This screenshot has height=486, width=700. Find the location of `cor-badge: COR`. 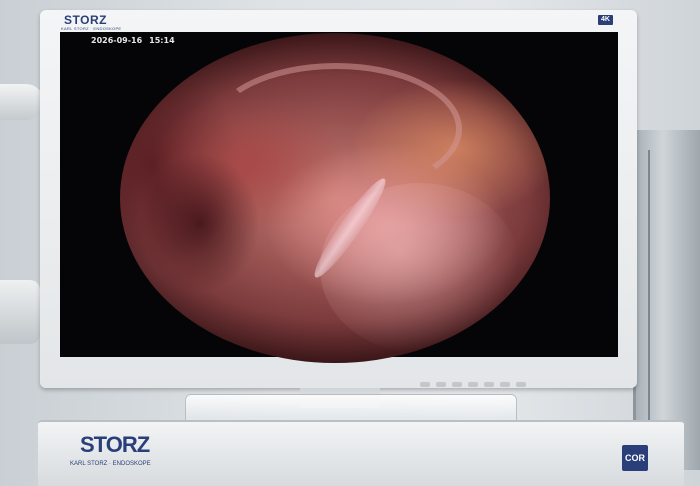

cor-badge: COR is located at coordinates (635, 458).